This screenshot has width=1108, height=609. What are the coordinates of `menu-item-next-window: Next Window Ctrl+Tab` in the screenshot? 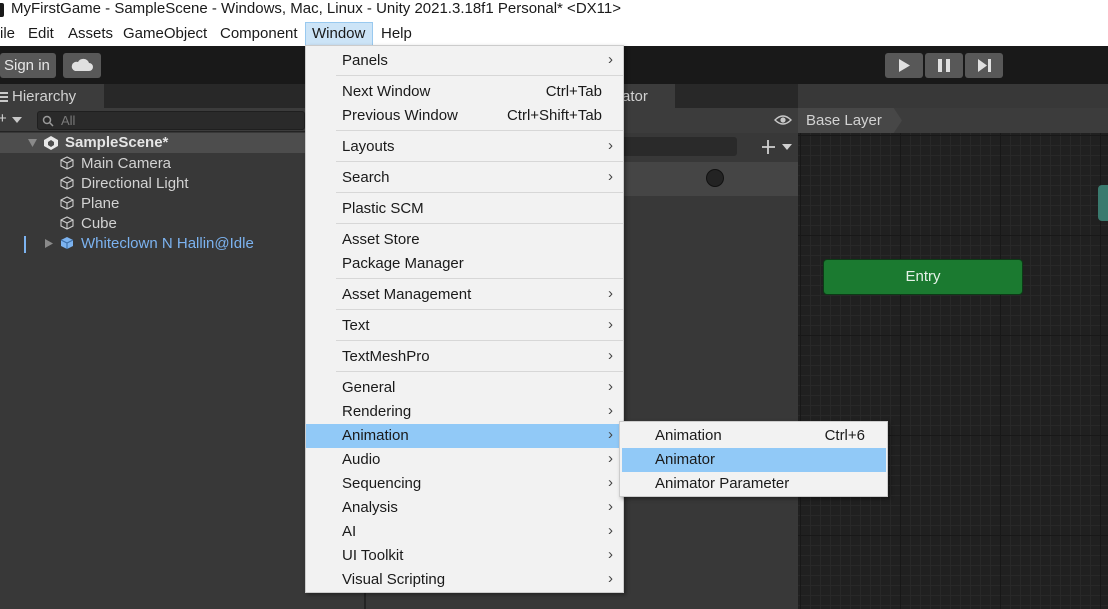 It's located at (464, 92).